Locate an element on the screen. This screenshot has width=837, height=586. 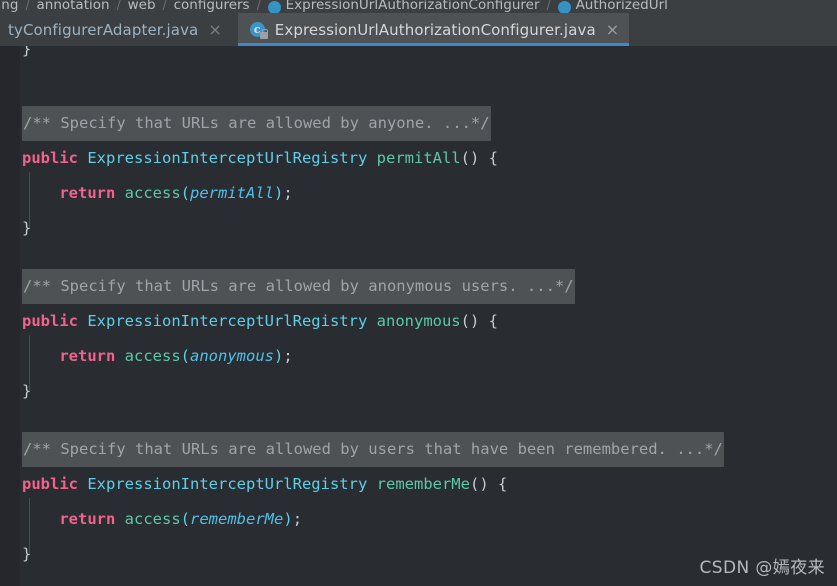
argument: anonymous is located at coordinates (232, 356).